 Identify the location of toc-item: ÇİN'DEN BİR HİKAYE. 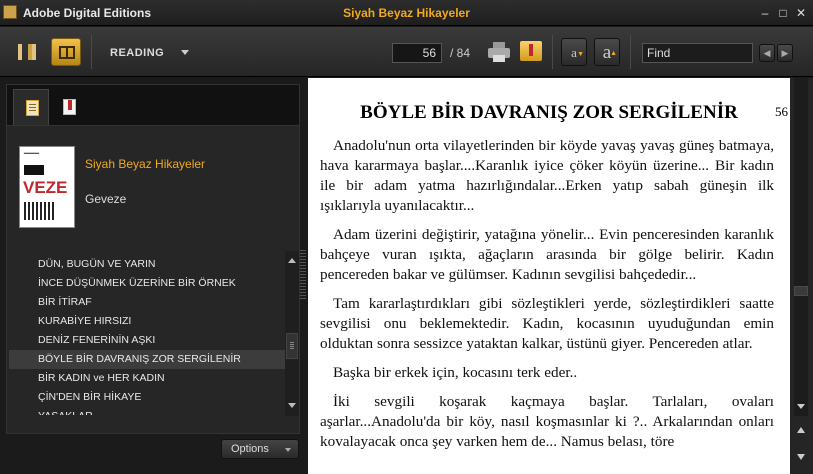
(147, 397).